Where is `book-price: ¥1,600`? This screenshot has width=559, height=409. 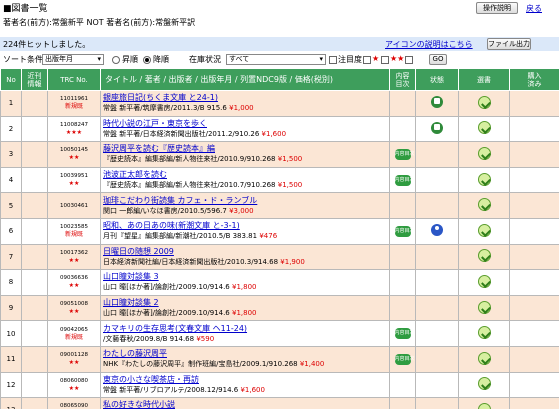 book-price: ¥1,600 is located at coordinates (274, 133).